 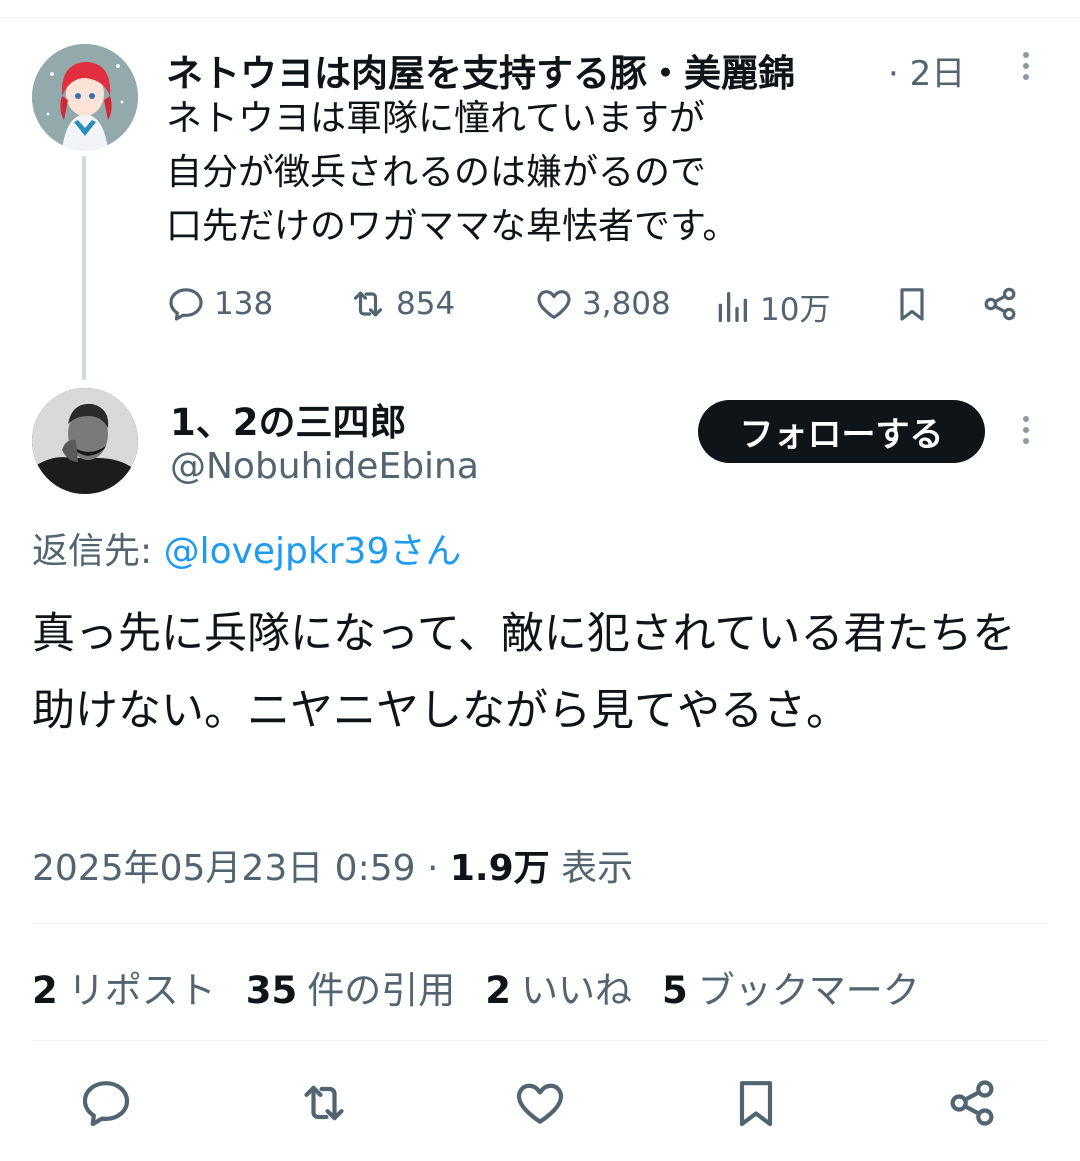 I want to click on tweet-view-label: 表示, so click(x=591, y=868).